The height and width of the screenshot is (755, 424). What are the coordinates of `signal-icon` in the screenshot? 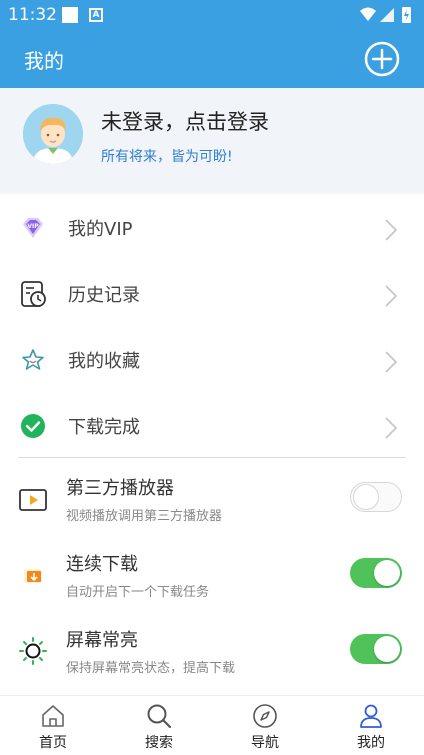 It's located at (387, 15).